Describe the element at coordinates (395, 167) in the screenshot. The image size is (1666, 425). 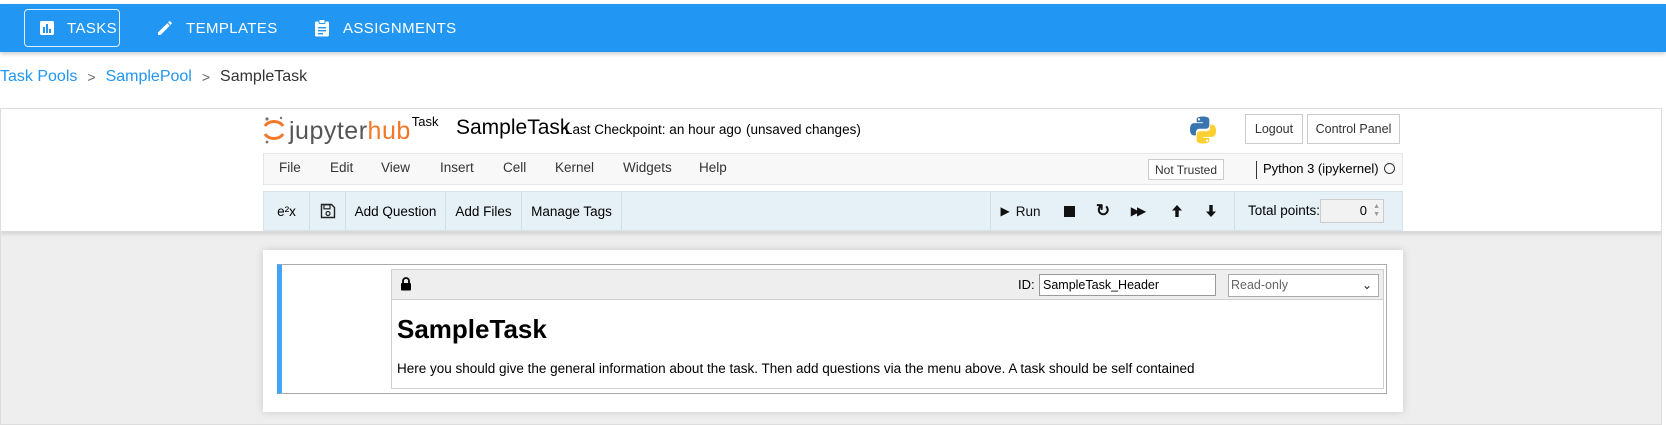
I see `menu-view: View` at that location.